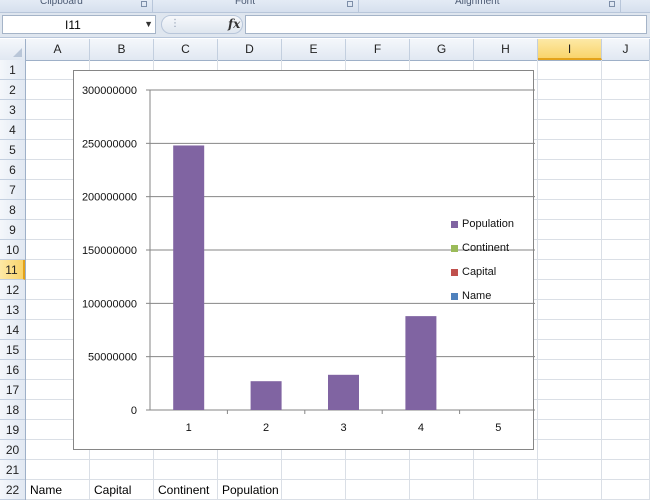  What do you see at coordinates (73, 25) in the screenshot?
I see `name-box-value: I11` at bounding box center [73, 25].